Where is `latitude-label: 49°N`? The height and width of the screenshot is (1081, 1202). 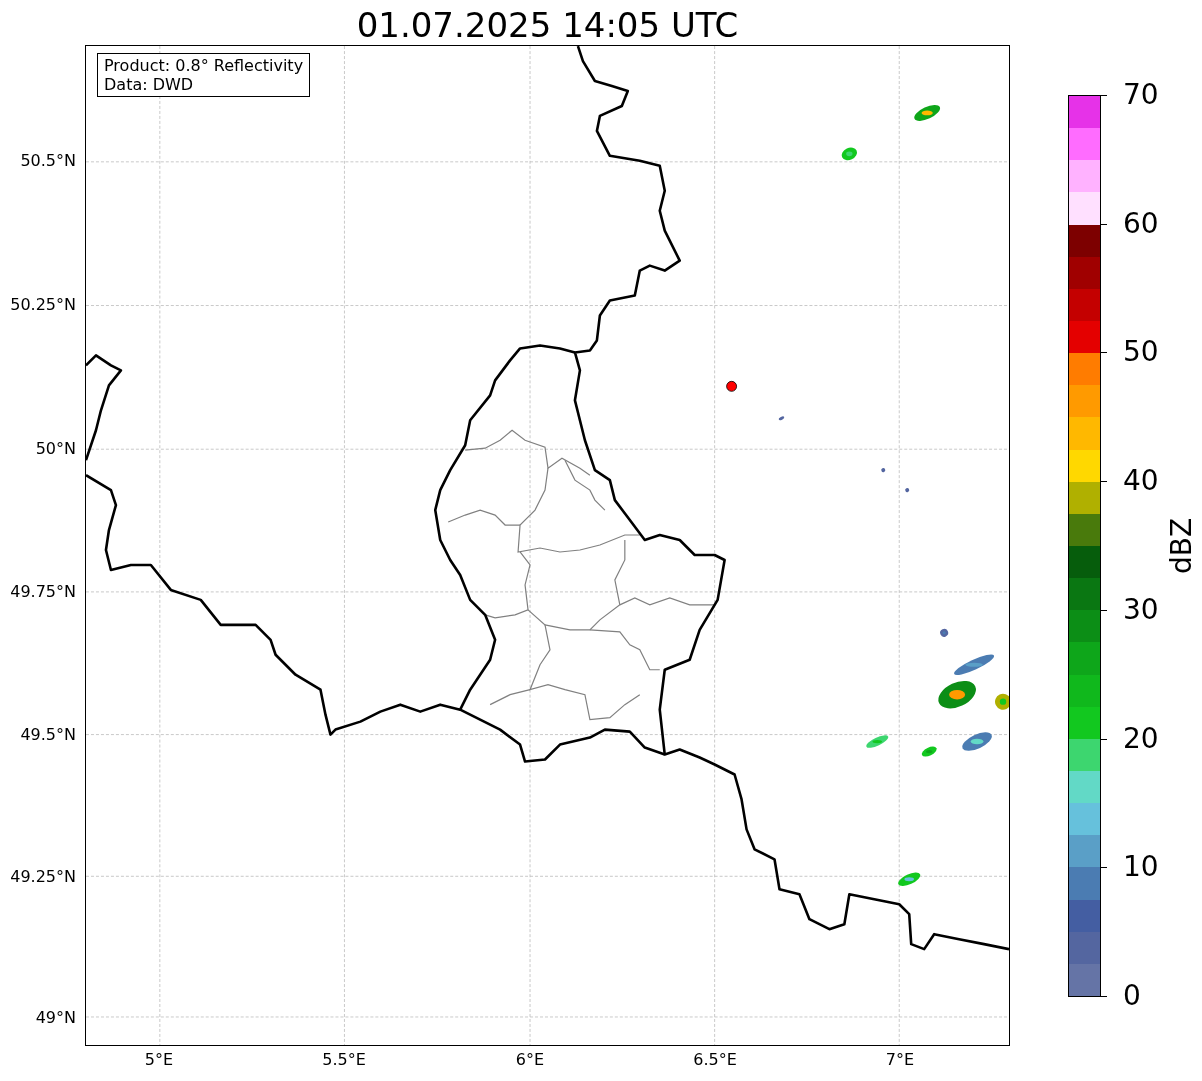 latitude-label: 49°N is located at coordinates (55, 1018).